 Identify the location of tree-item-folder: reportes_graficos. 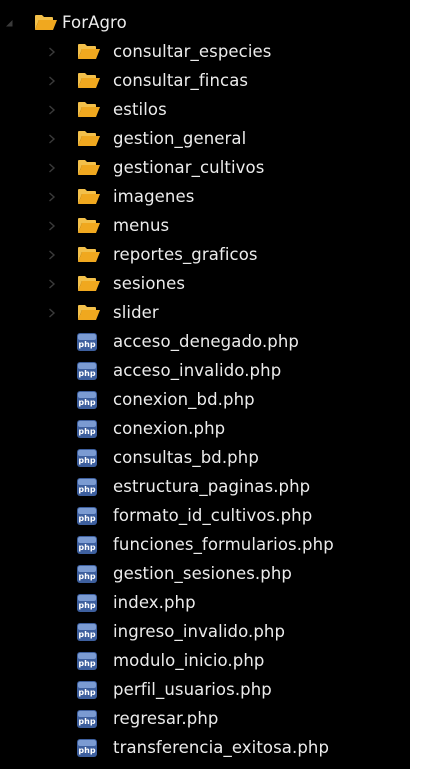
(205, 254).